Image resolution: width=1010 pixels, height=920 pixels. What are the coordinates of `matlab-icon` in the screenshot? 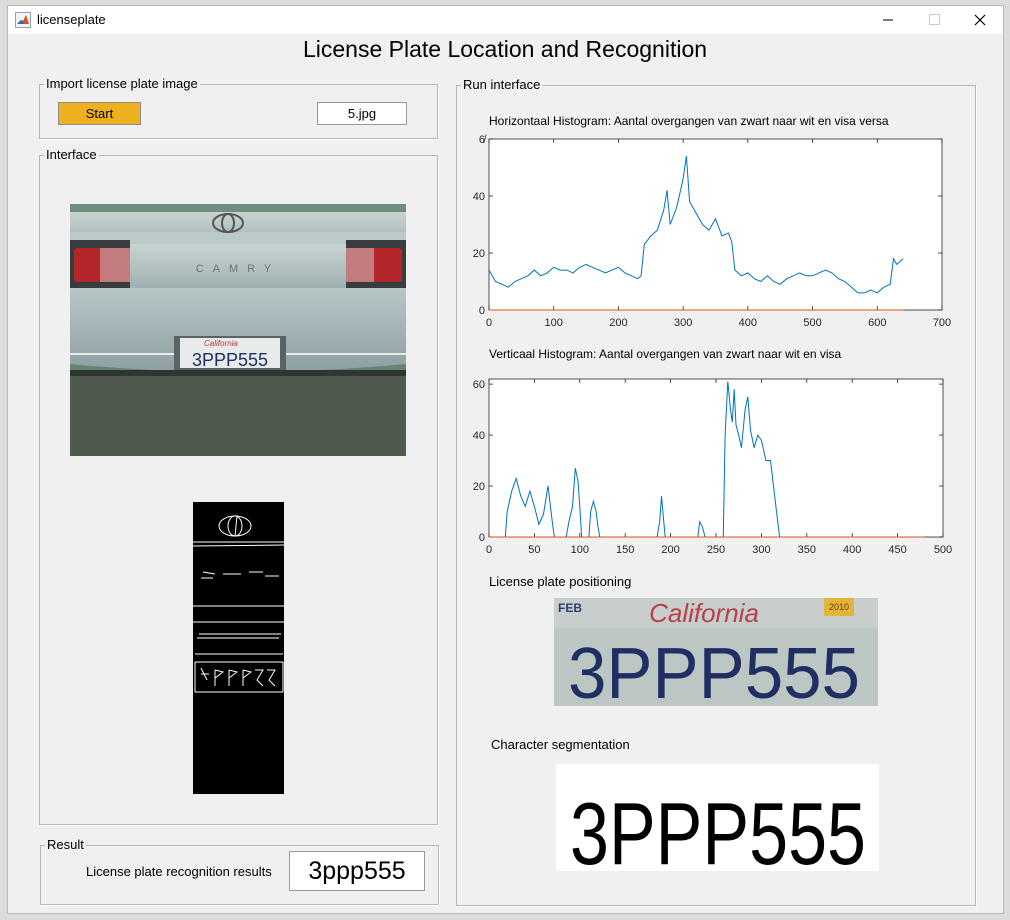 It's located at (23, 20).